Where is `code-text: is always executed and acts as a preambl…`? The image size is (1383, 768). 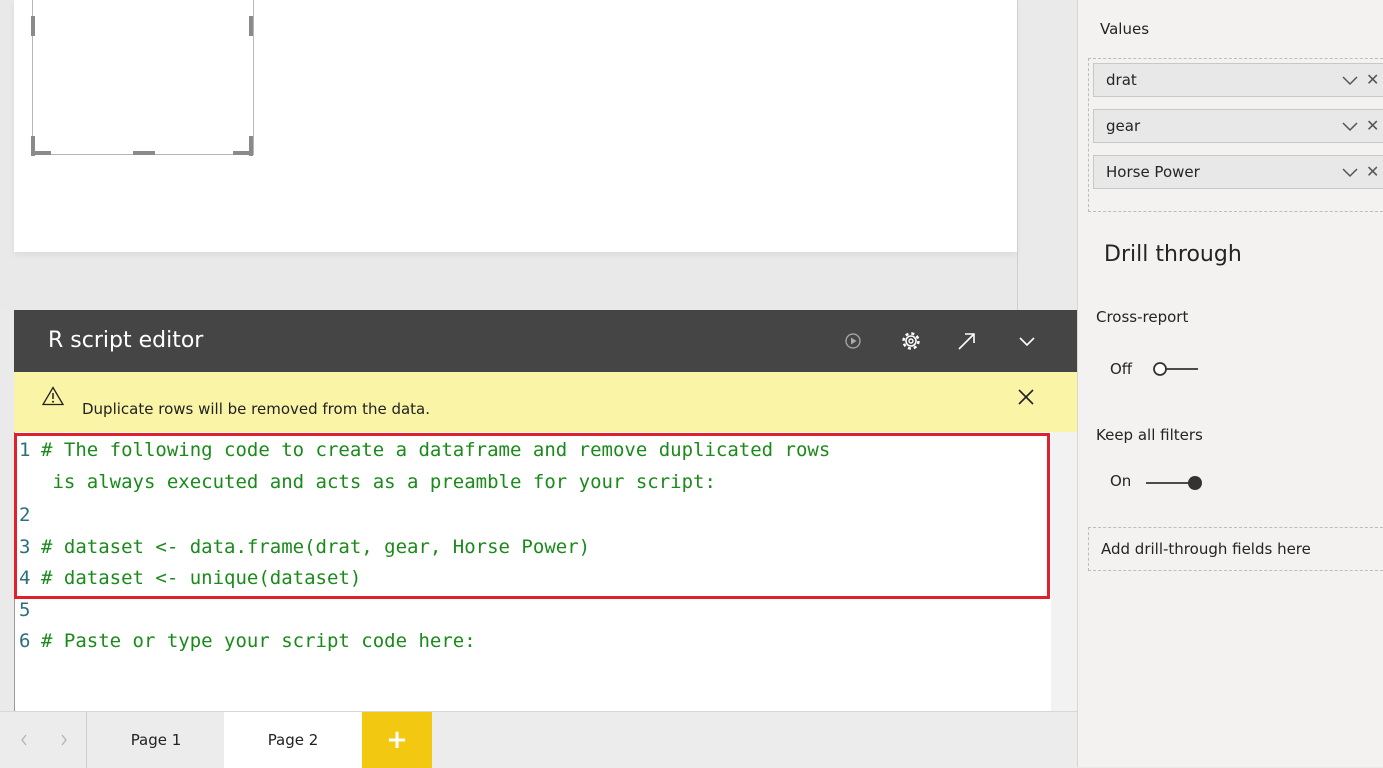
code-text: is always executed and acts as a preambl… is located at coordinates (378, 482).